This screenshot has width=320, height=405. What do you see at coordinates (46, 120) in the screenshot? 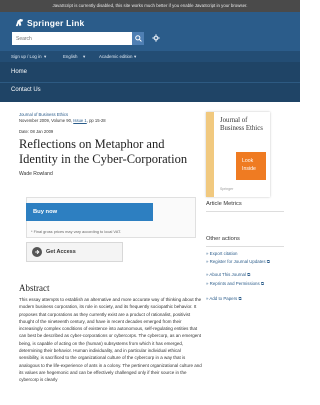
I see `volume-text: November 2009, Volume 90,` at bounding box center [46, 120].